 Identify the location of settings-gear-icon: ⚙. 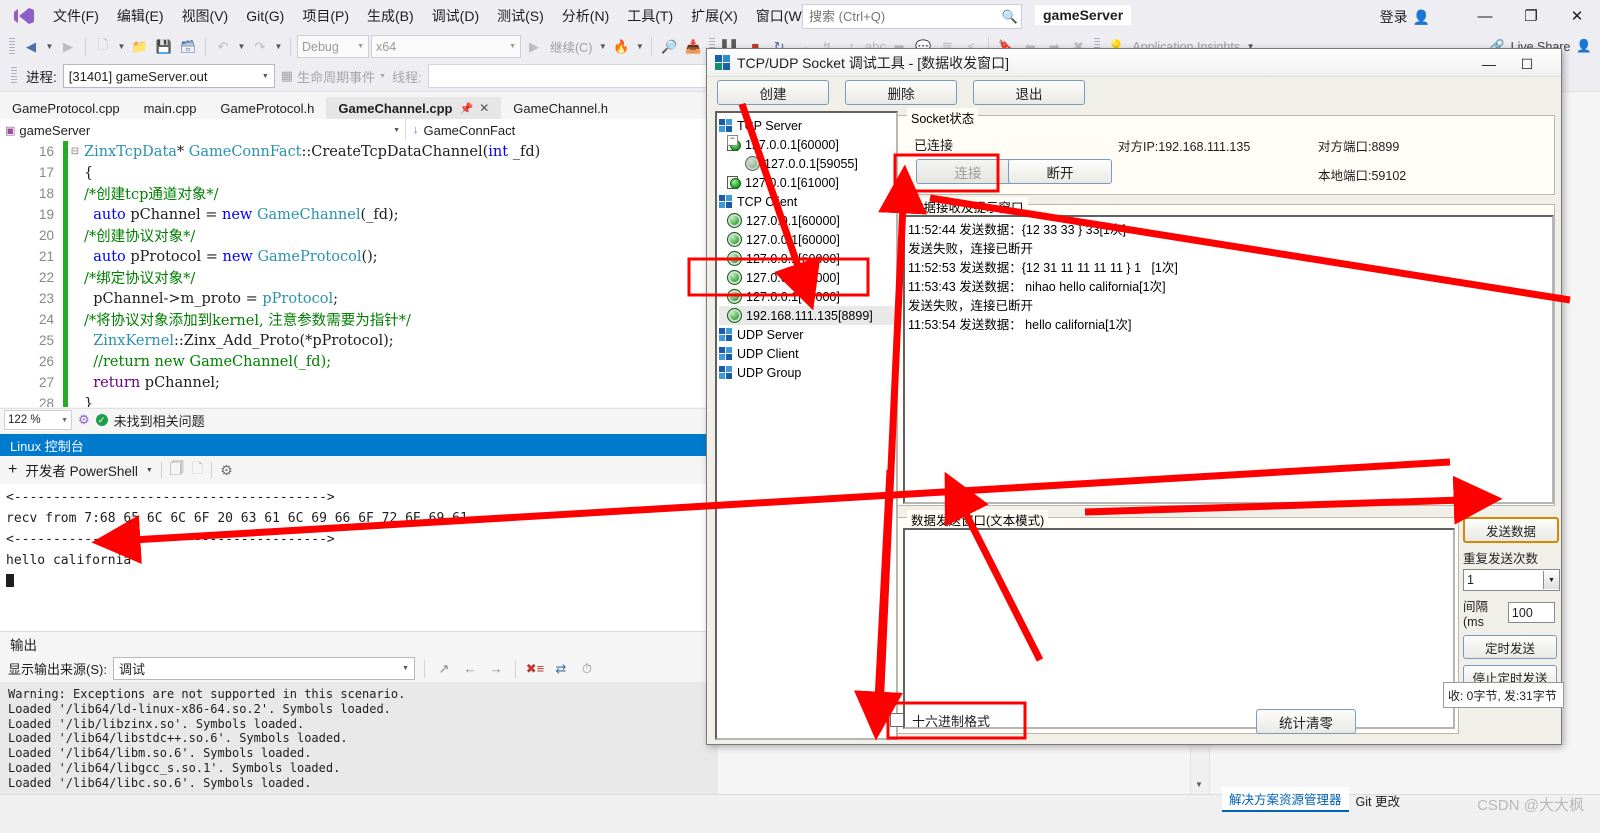
(226, 470).